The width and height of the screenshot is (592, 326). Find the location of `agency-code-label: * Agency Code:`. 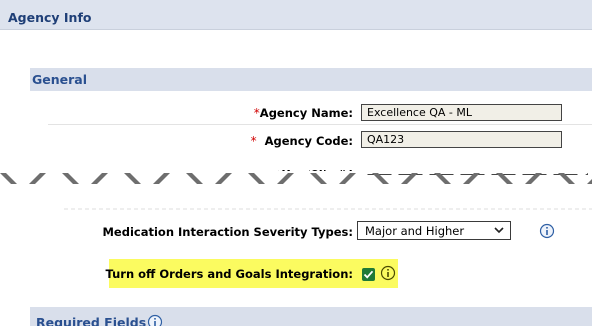

agency-code-label: * Agency Code: is located at coordinates (301, 141).